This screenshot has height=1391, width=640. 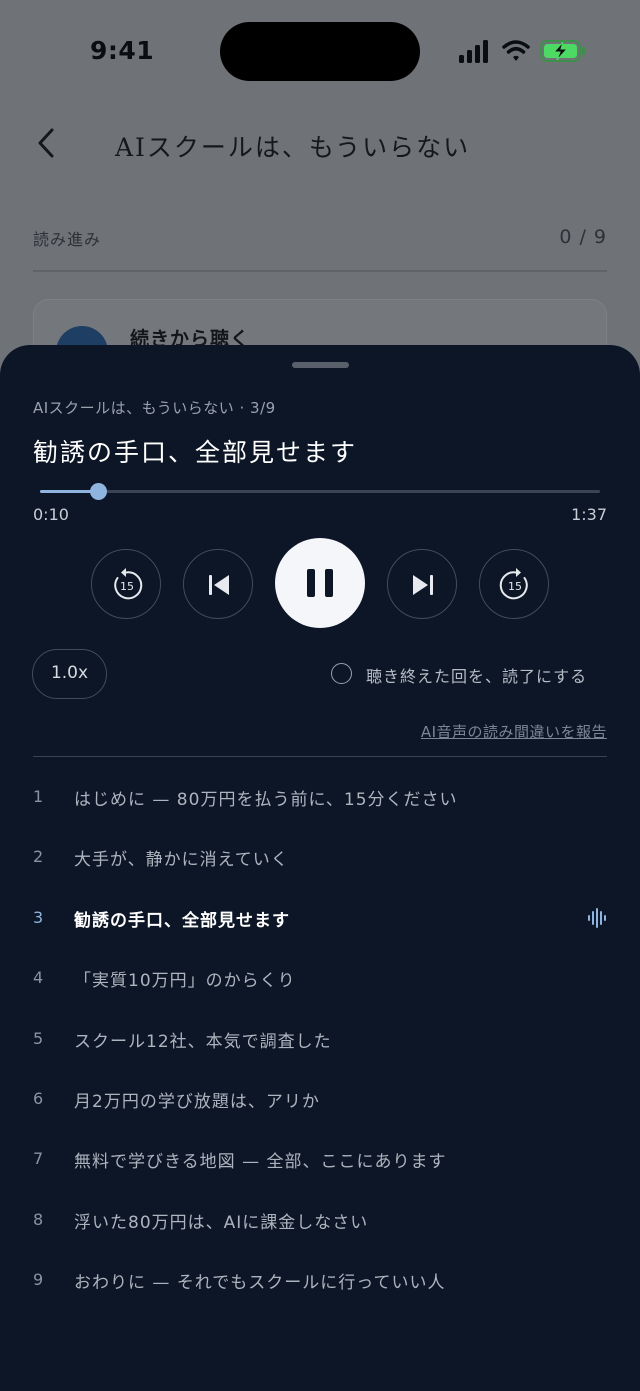 What do you see at coordinates (98, 491) in the screenshot?
I see `seek-bar-thumb` at bounding box center [98, 491].